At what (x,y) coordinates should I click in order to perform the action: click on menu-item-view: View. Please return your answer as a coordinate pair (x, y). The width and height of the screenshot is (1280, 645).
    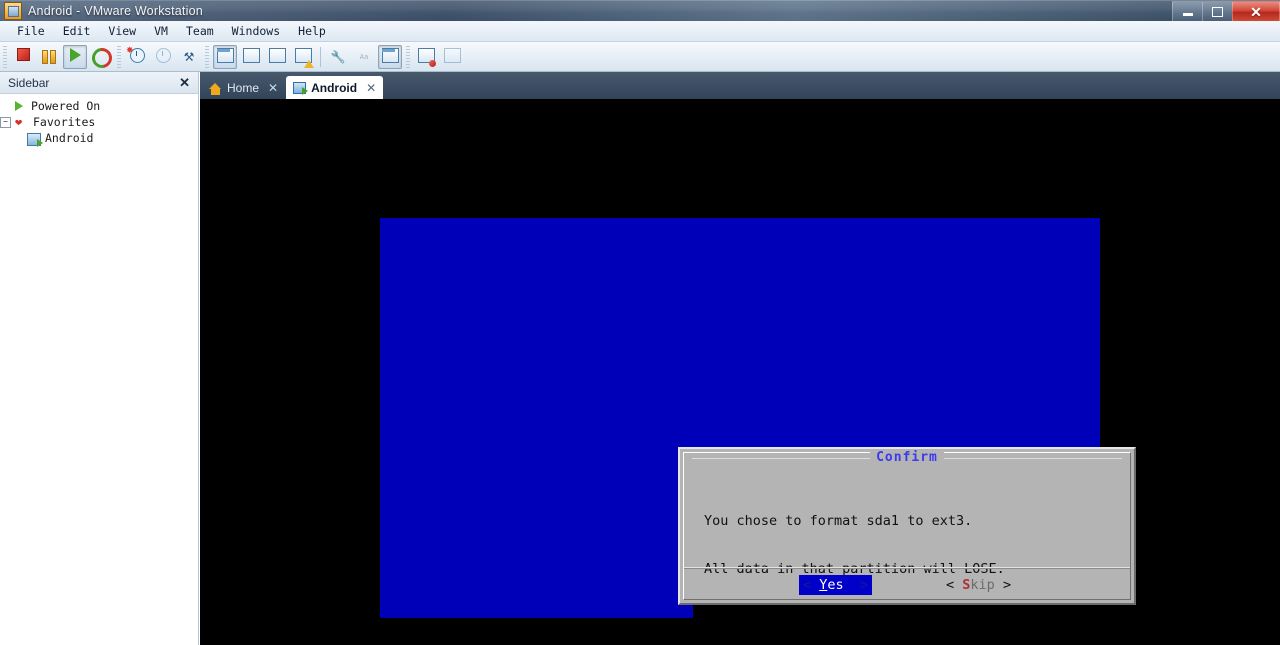
    Looking at the image, I should click on (122, 31).